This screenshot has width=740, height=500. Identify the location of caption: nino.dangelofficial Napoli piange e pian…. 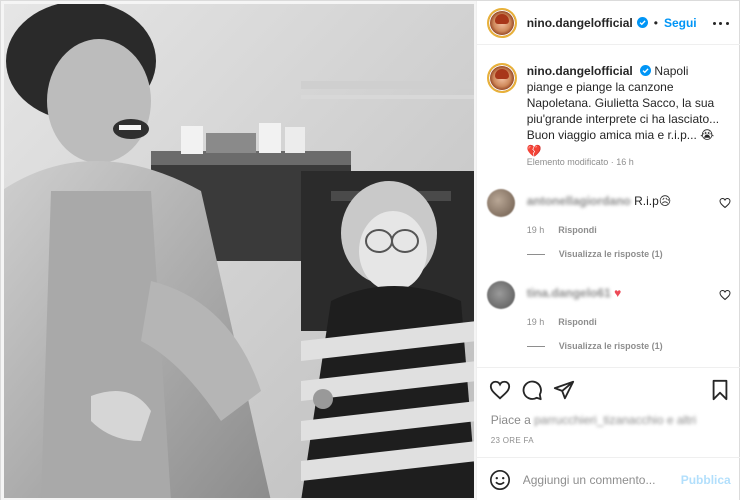
(608, 111).